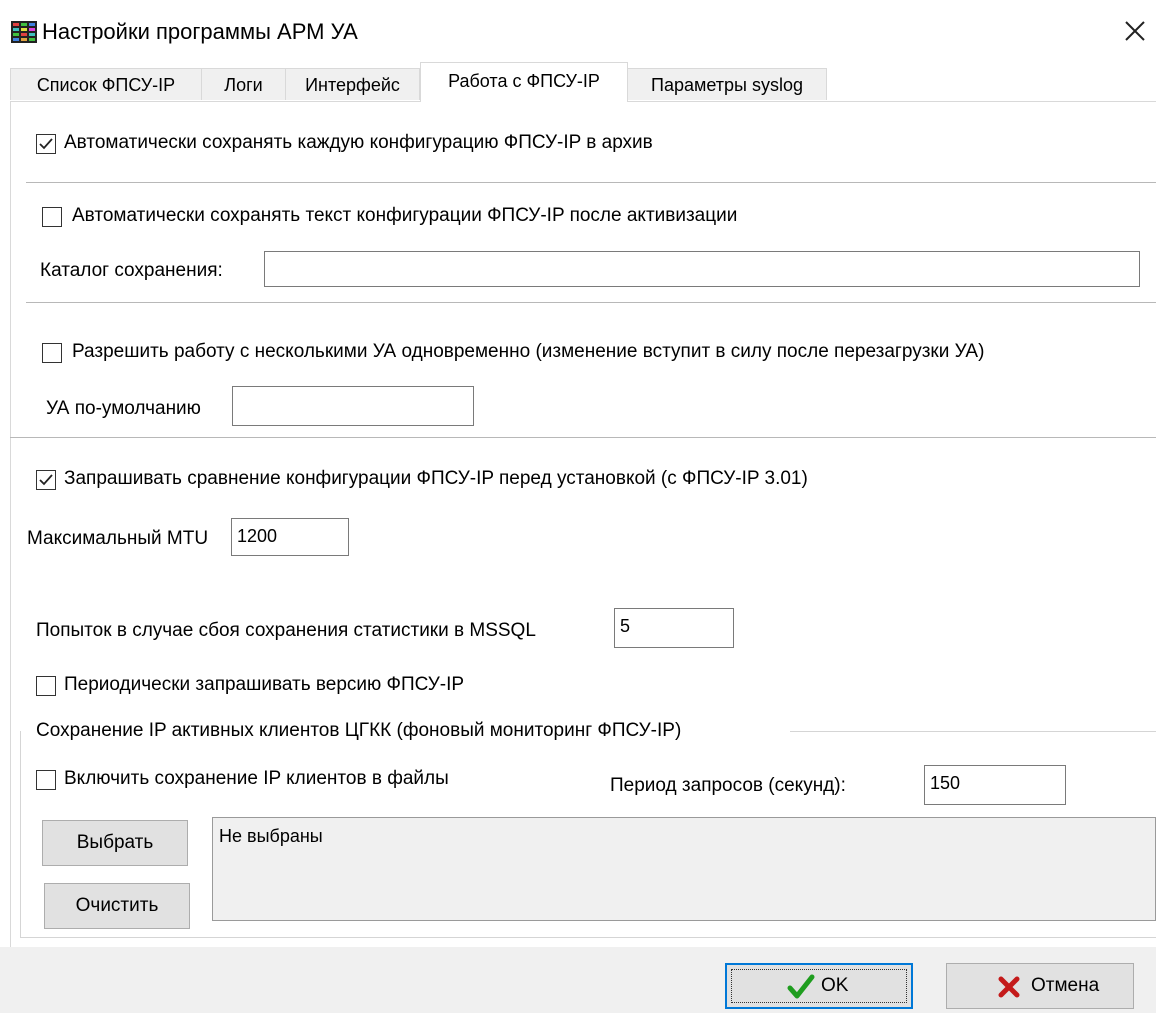 Image resolution: width=1156 pixels, height=1013 pixels. Describe the element at coordinates (131, 270) in the screenshot. I see `save-dir-label: Каталог сохранения:` at that location.